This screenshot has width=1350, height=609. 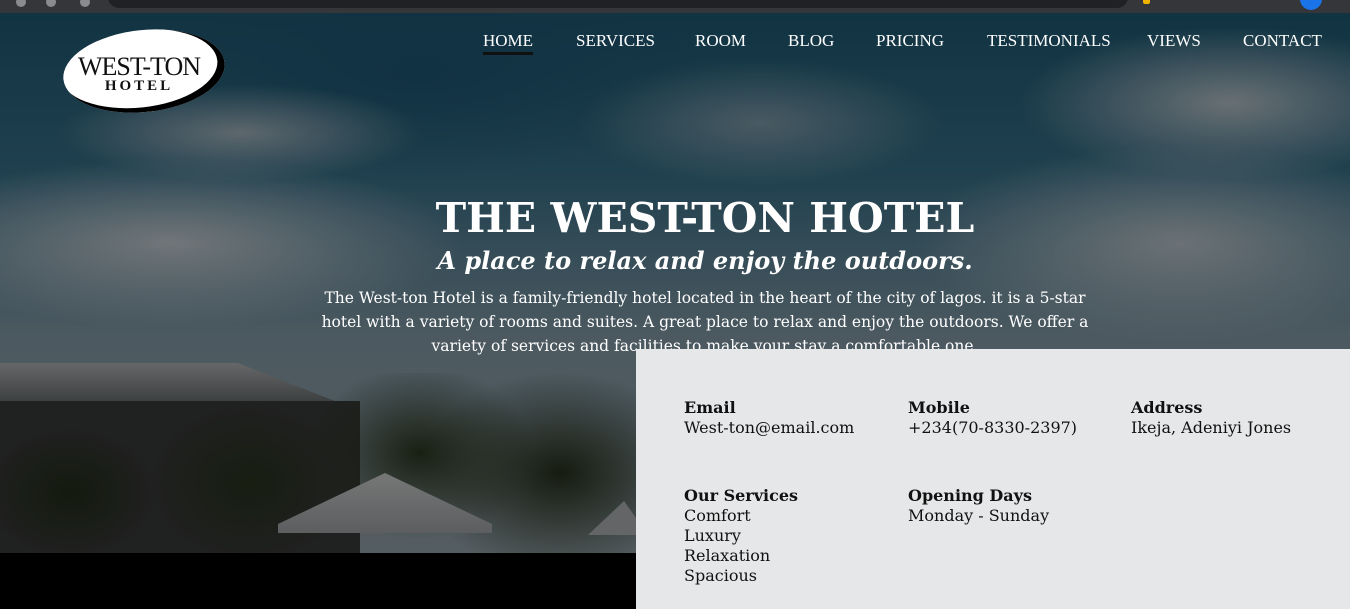 I want to click on mobile-label: Mobile, so click(x=939, y=407).